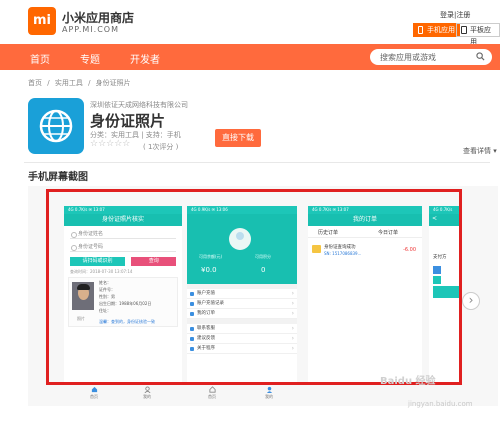 This screenshot has width=500, height=423. I want to click on brand-url: APP.MI.COM, so click(91, 29).